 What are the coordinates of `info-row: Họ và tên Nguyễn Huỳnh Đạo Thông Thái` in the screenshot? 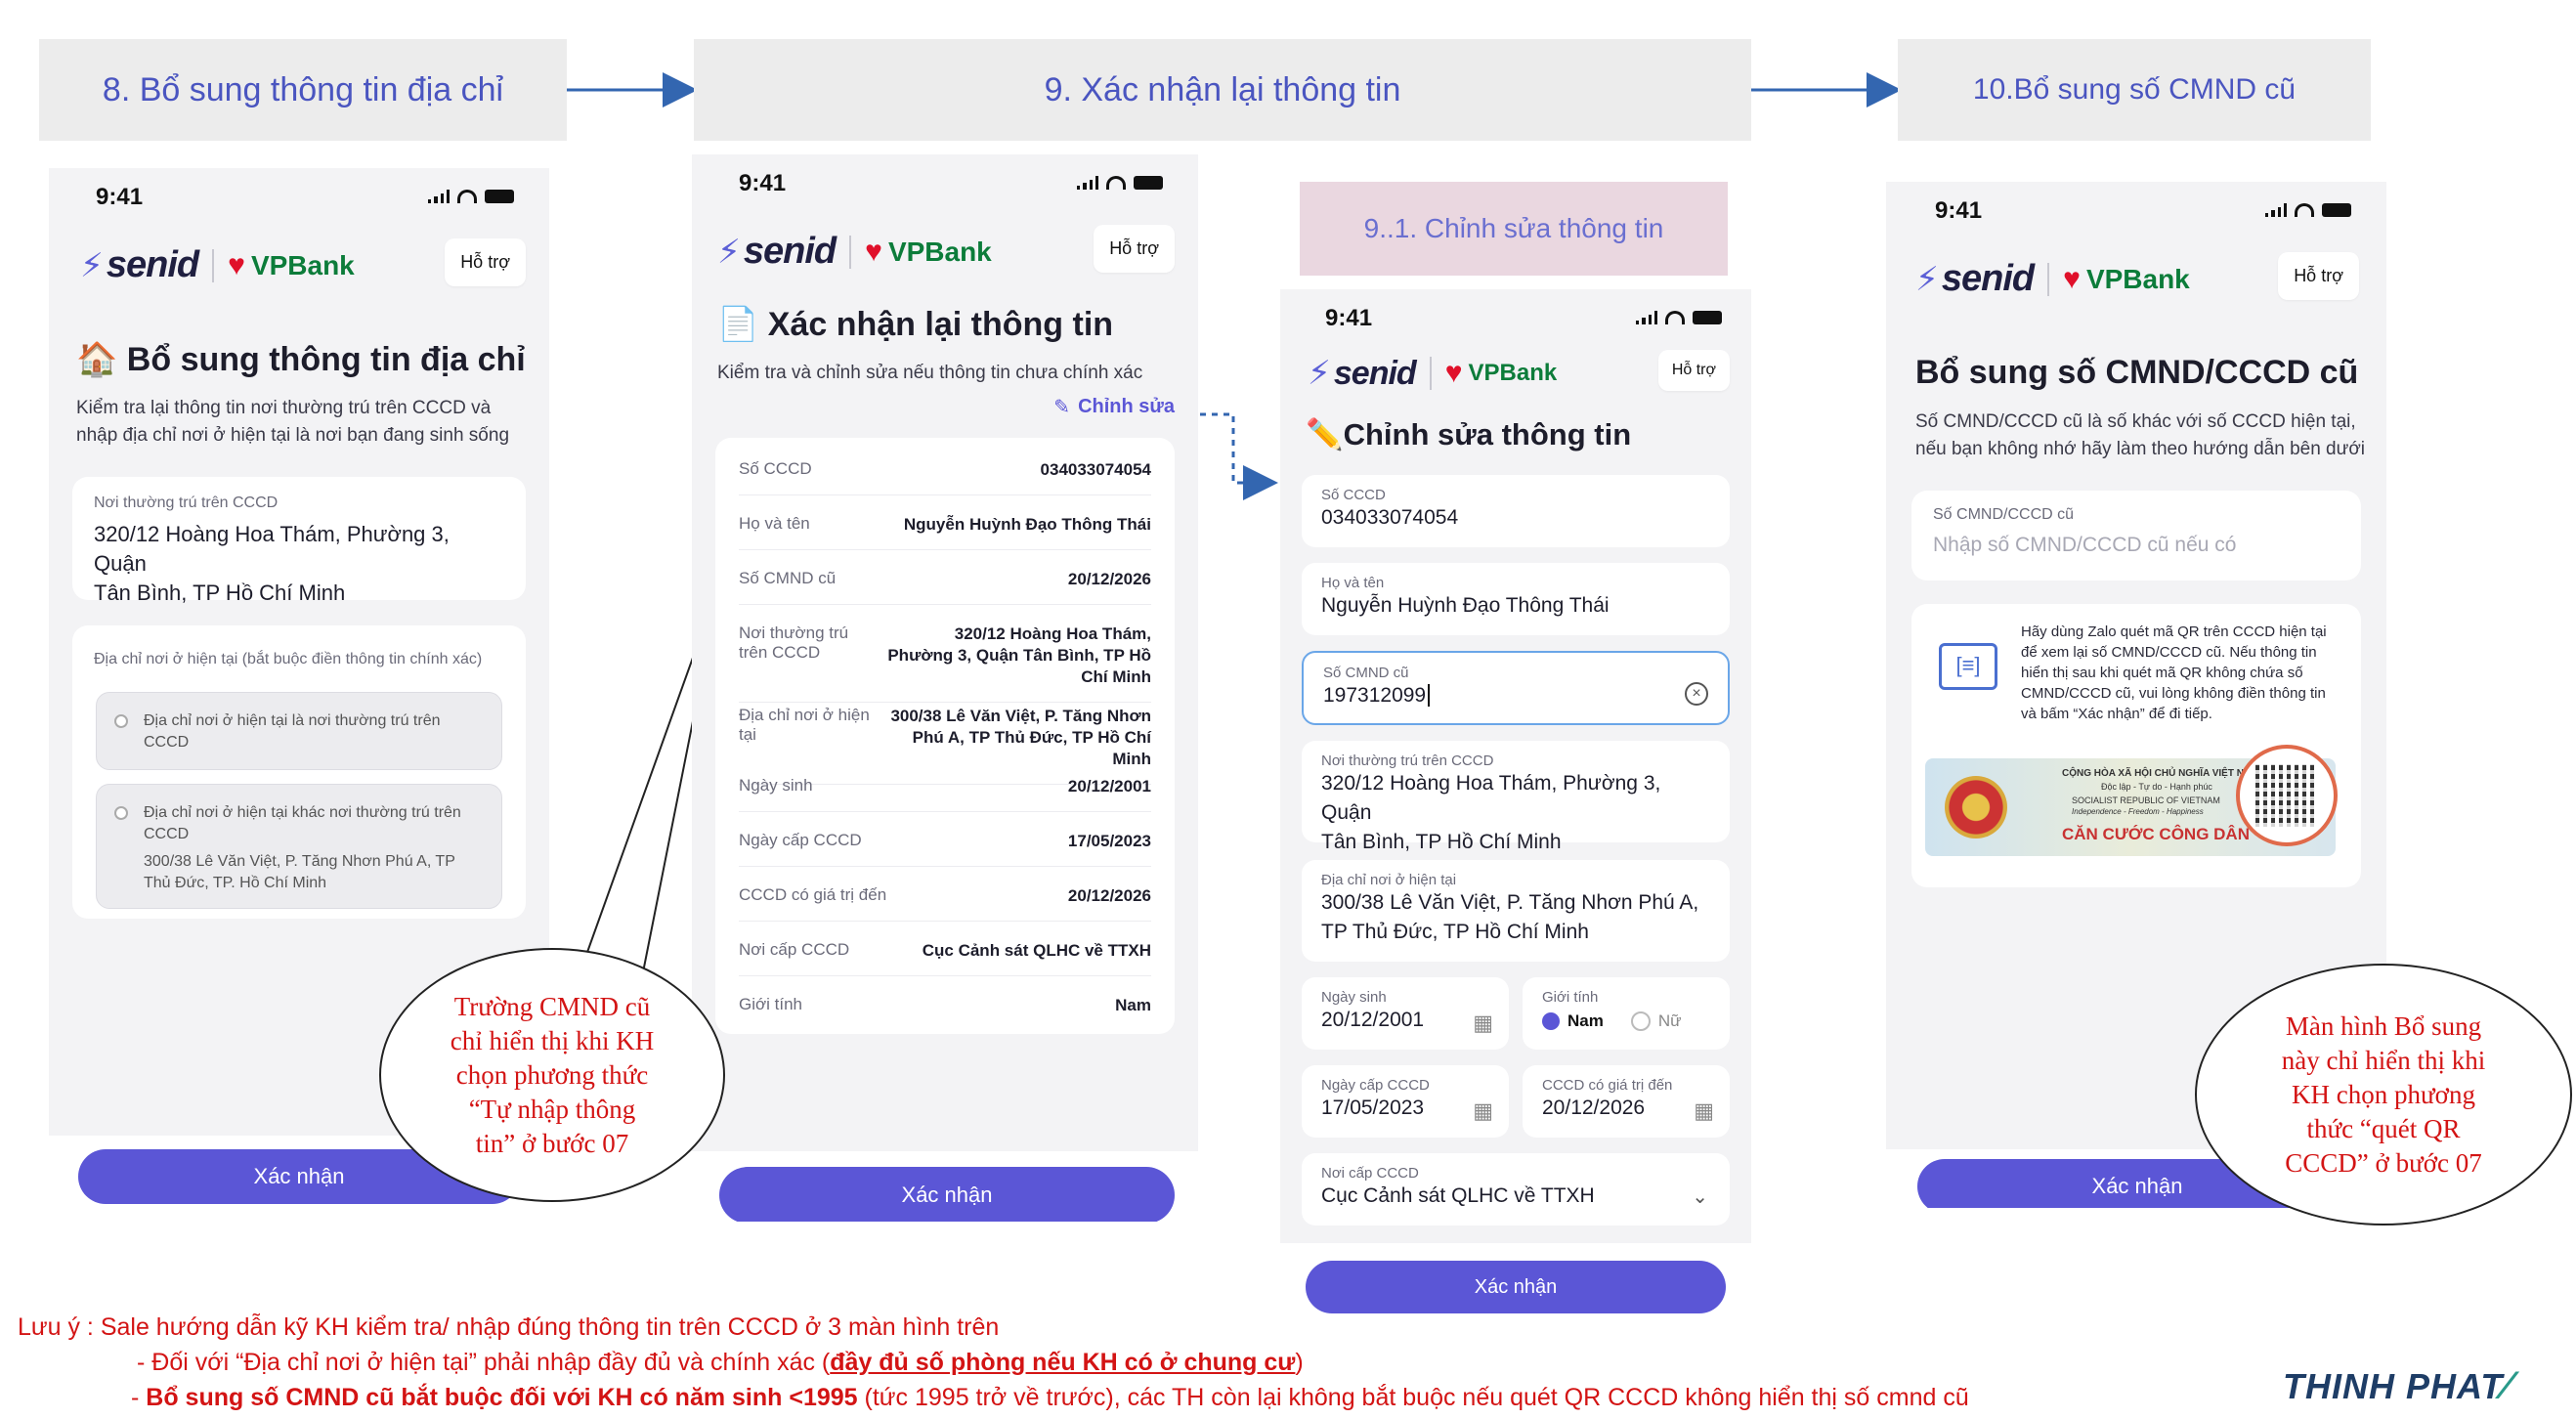 It's located at (945, 532).